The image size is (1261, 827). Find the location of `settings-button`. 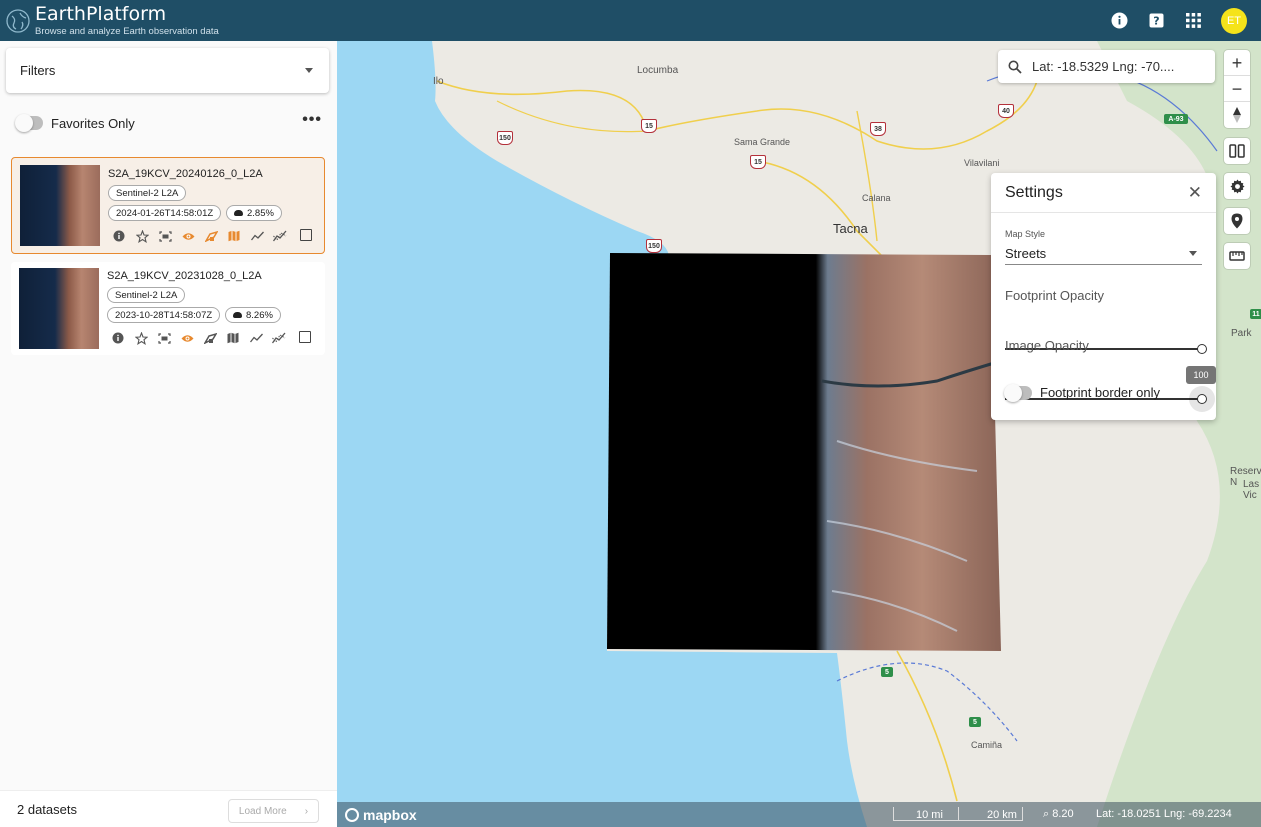

settings-button is located at coordinates (1237, 186).